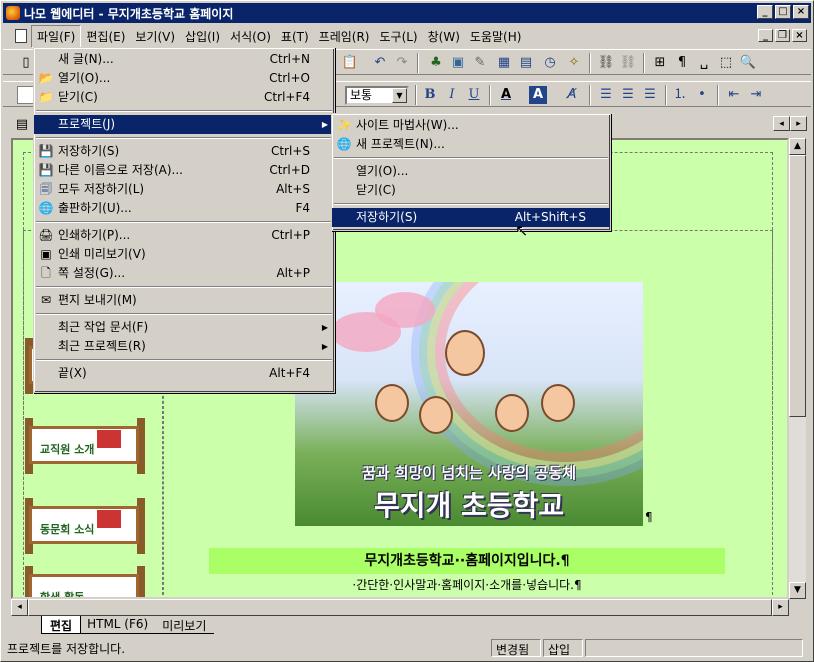  I want to click on undo-icon: ↶, so click(380, 63).